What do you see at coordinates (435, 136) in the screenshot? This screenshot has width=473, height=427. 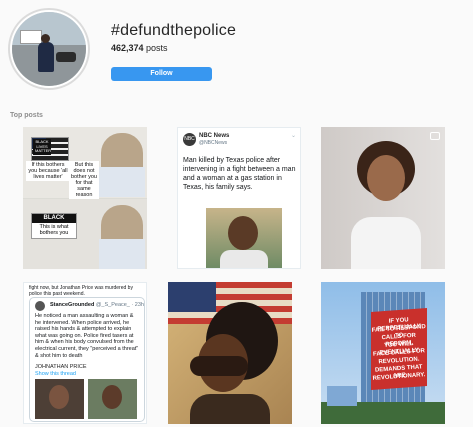 I see `video-camera-icon` at bounding box center [435, 136].